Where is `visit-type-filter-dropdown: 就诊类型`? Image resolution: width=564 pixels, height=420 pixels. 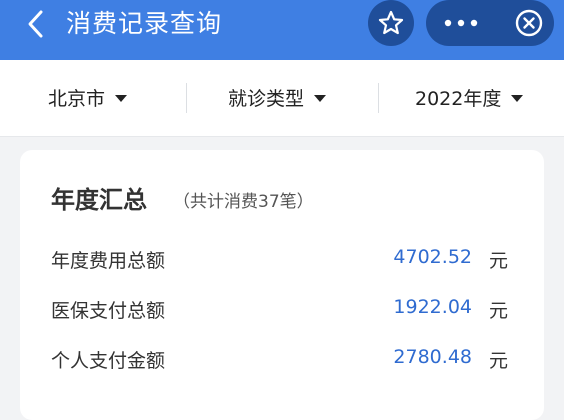 visit-type-filter-dropdown: 就诊类型 is located at coordinates (277, 98).